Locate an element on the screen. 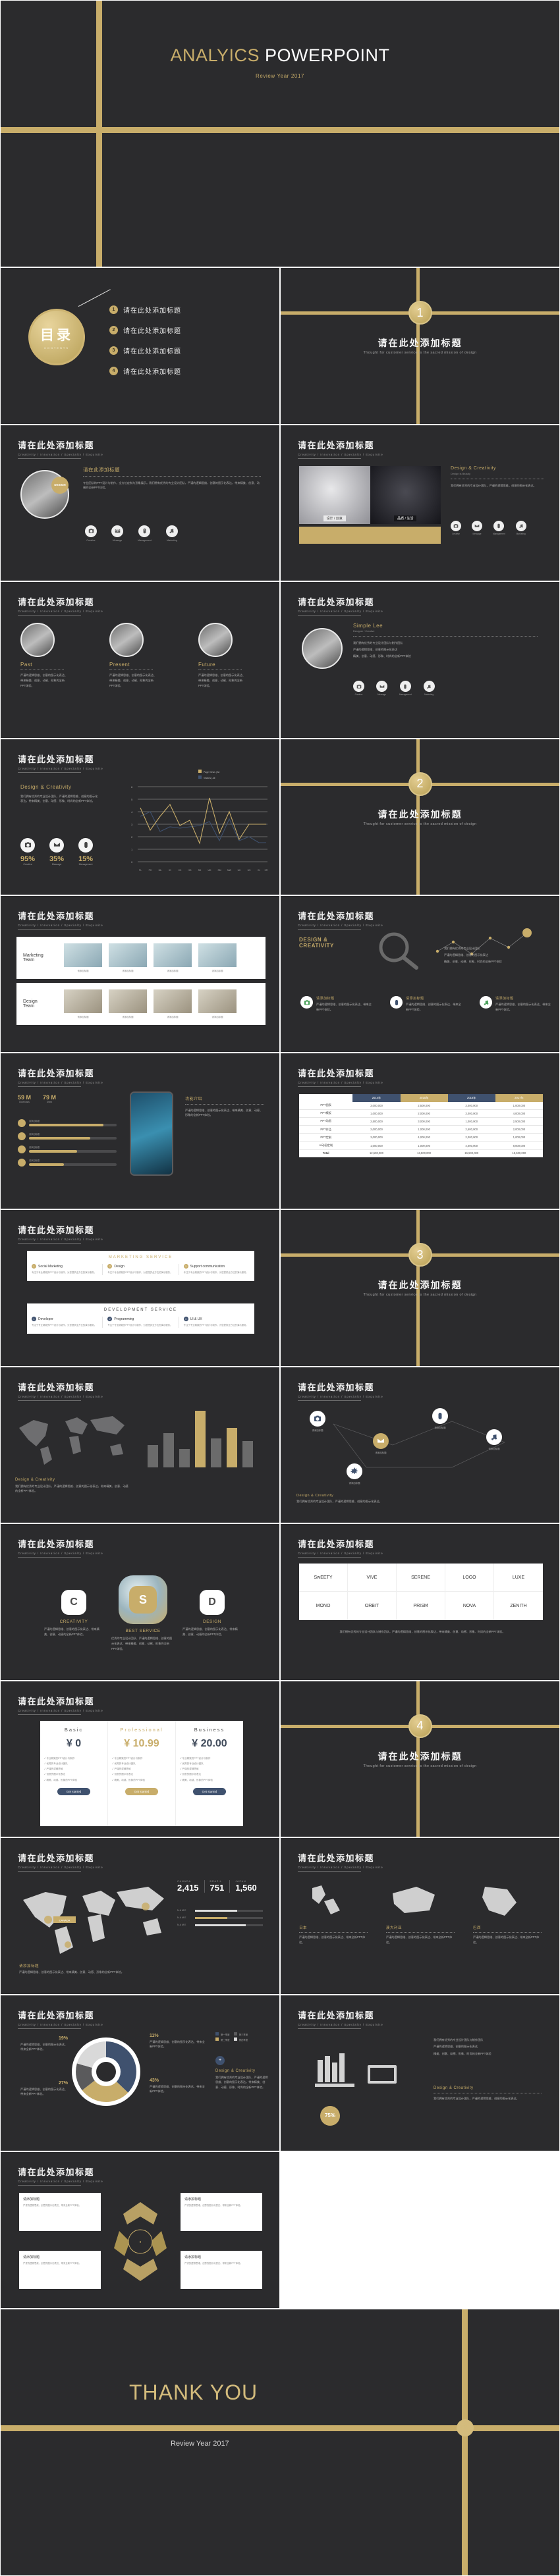 The height and width of the screenshot is (2576, 560). donut-annotation-43: 43% 严谨的逻辑思维、创意的图示化表达、带来全新PPT体验。 is located at coordinates (178, 2086).